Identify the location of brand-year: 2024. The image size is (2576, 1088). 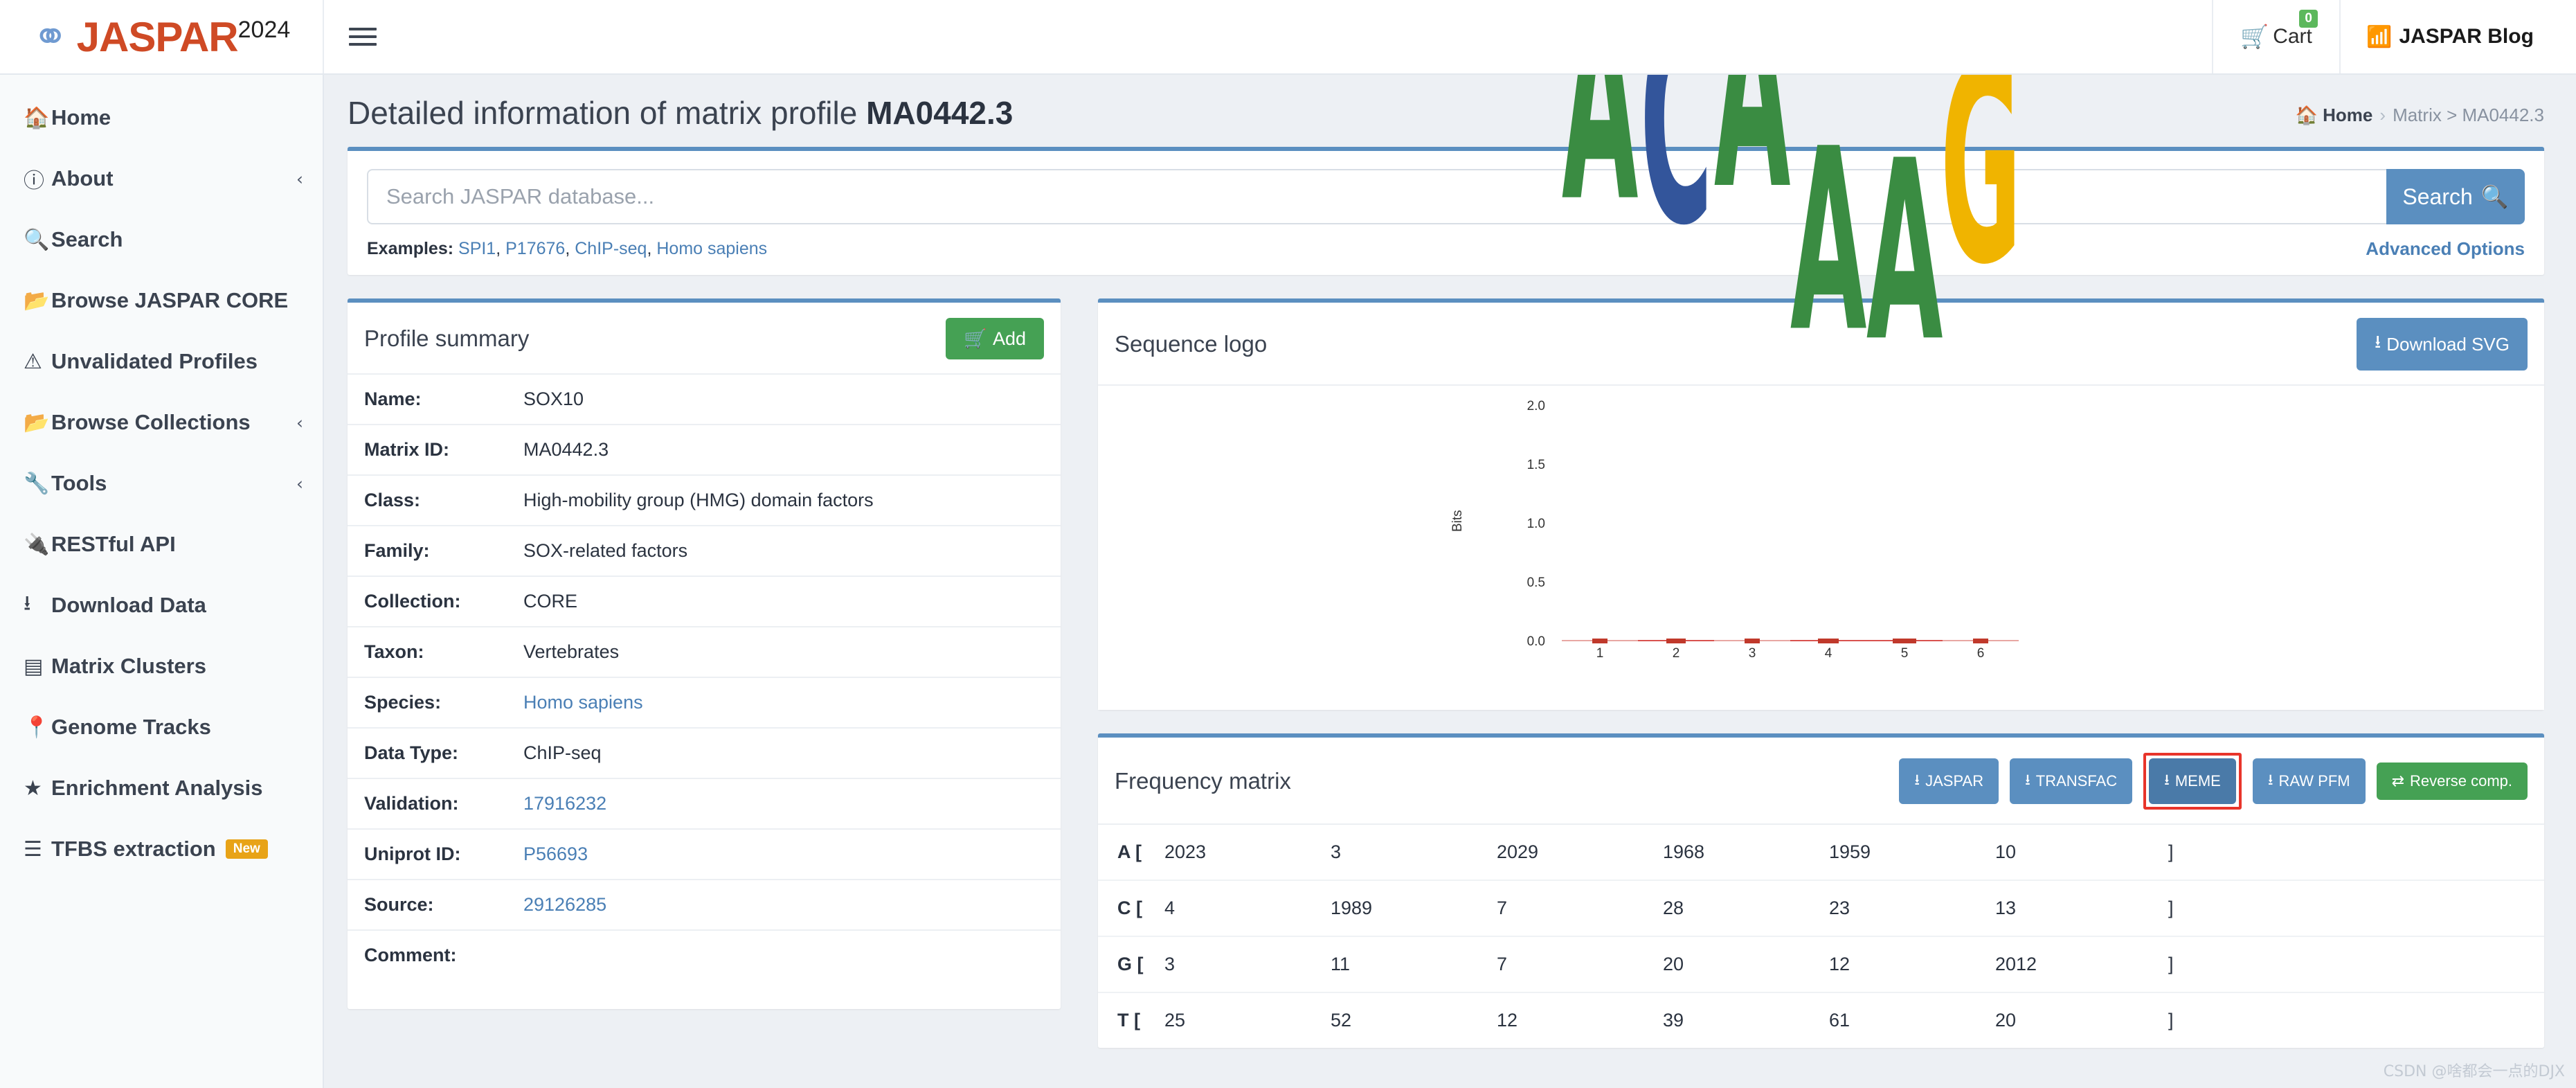
(264, 29).